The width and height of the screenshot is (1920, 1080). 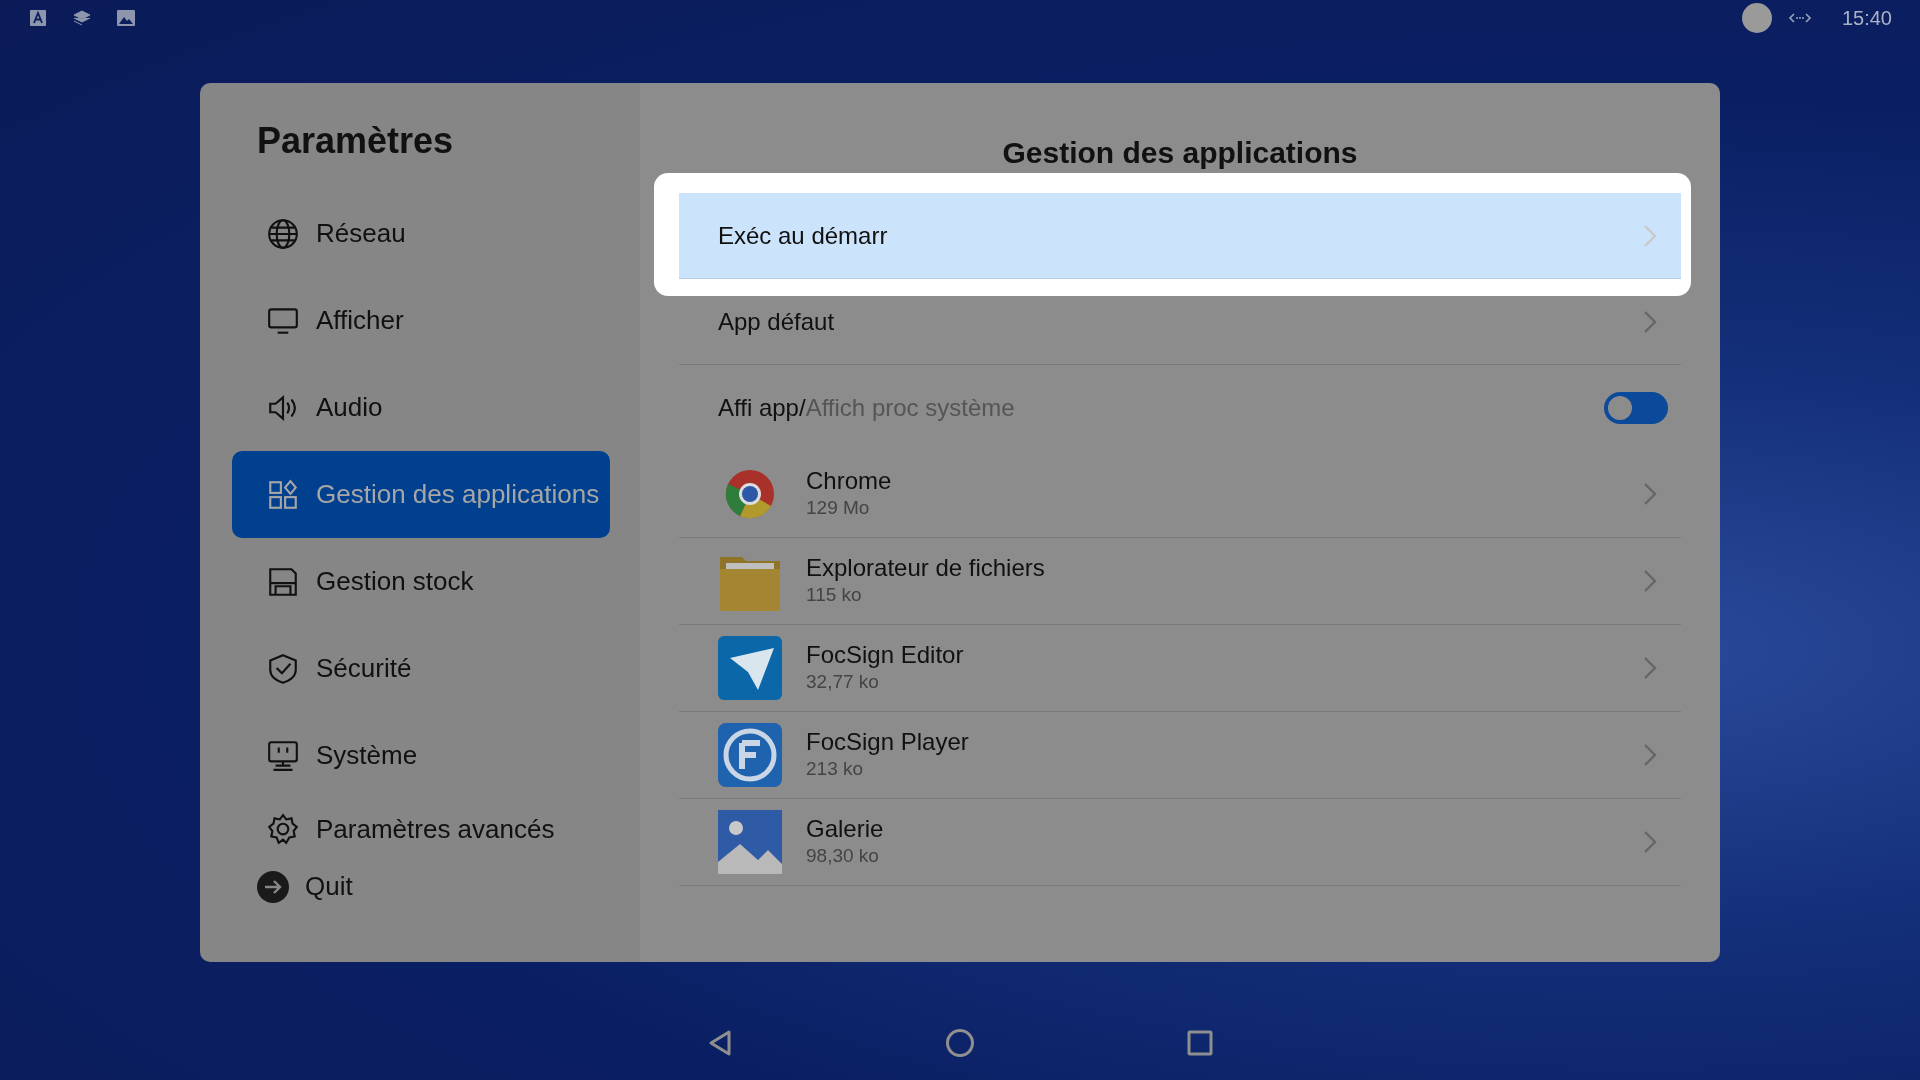 I want to click on app-row: Chrome 129 Mo, so click(x=1180, y=494).